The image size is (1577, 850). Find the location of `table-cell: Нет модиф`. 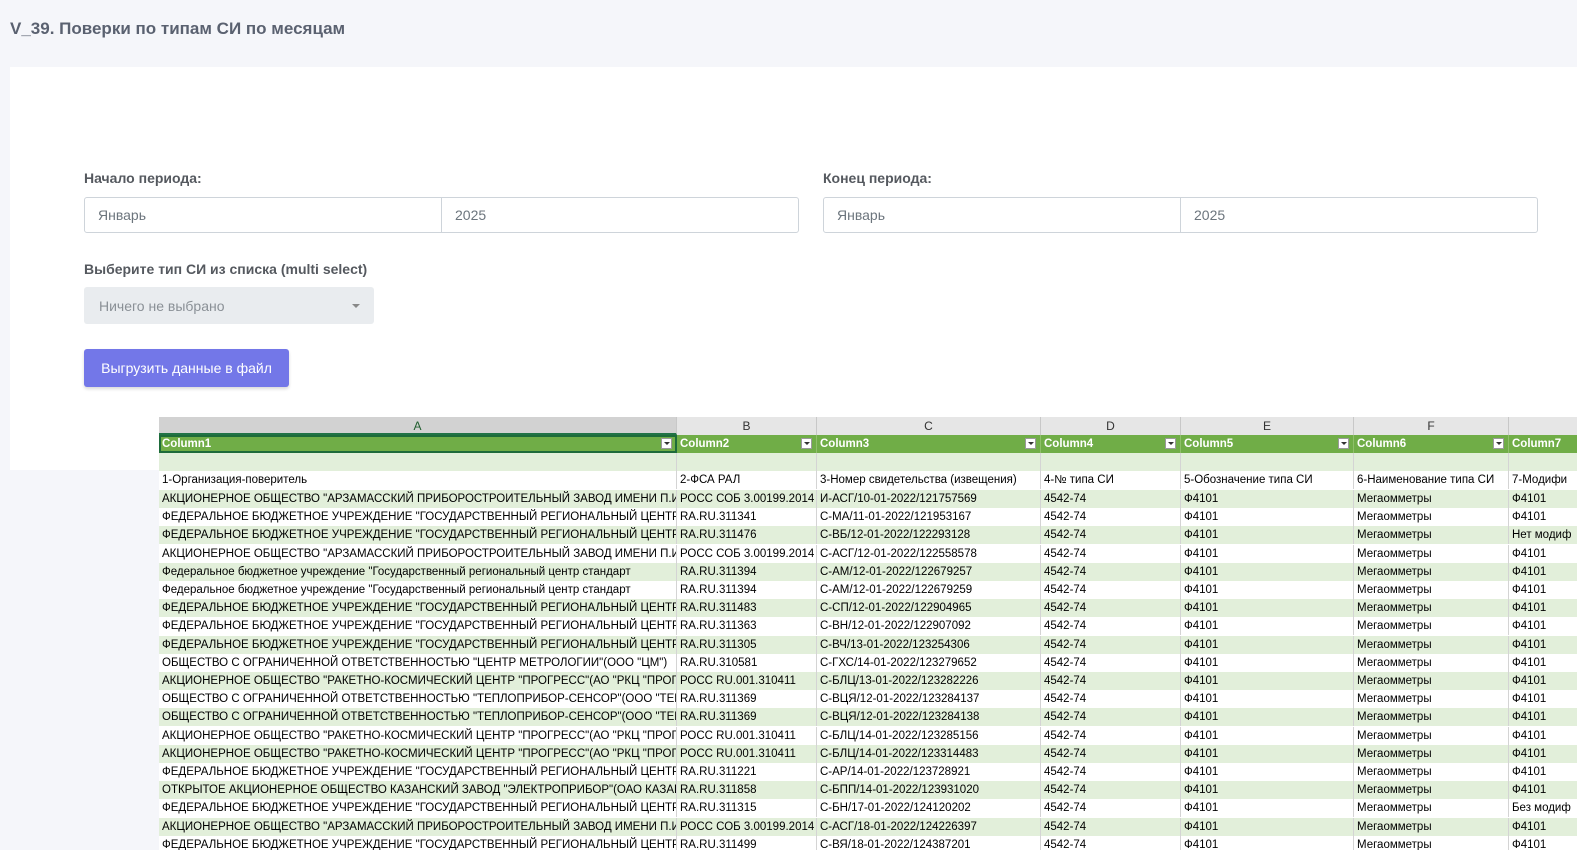

table-cell: Нет модиф is located at coordinates (1543, 535).